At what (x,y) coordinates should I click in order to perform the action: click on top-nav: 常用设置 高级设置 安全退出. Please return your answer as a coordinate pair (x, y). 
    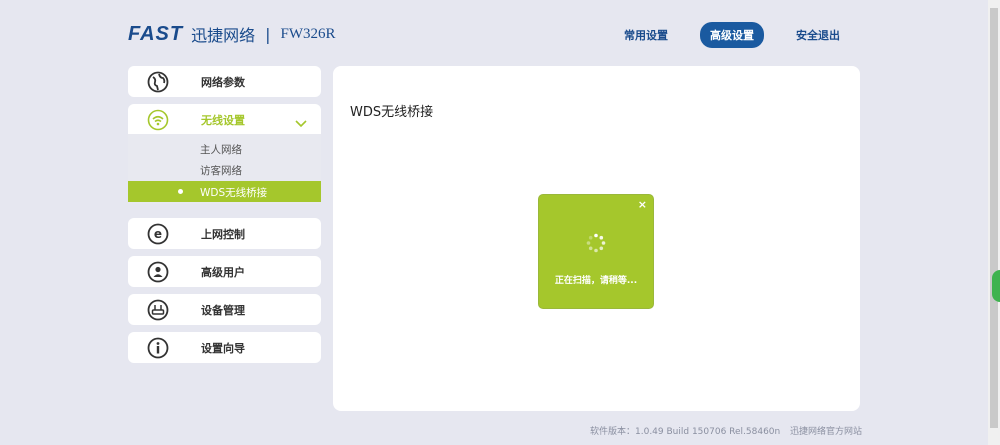
    Looking at the image, I should click on (732, 35).